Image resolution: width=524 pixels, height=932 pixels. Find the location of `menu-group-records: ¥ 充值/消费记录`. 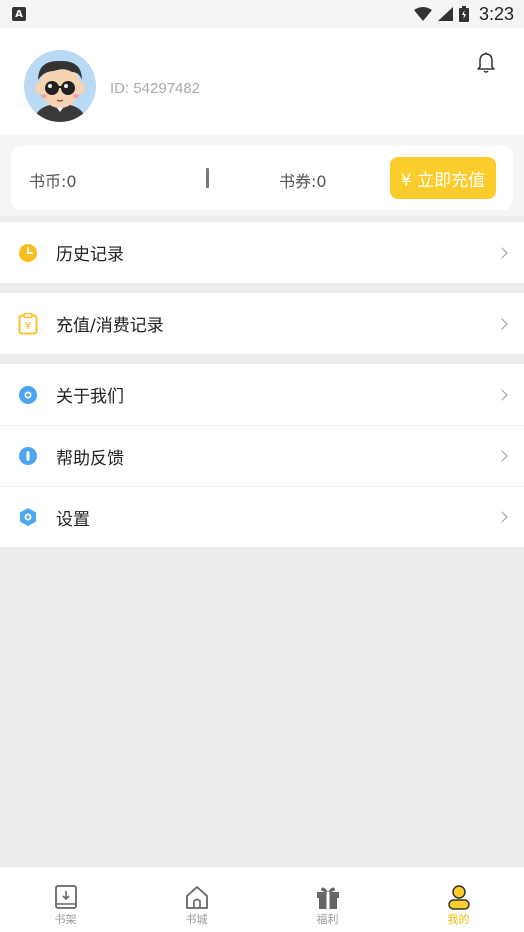

menu-group-records: ¥ 充值/消费记录 is located at coordinates (262, 323).